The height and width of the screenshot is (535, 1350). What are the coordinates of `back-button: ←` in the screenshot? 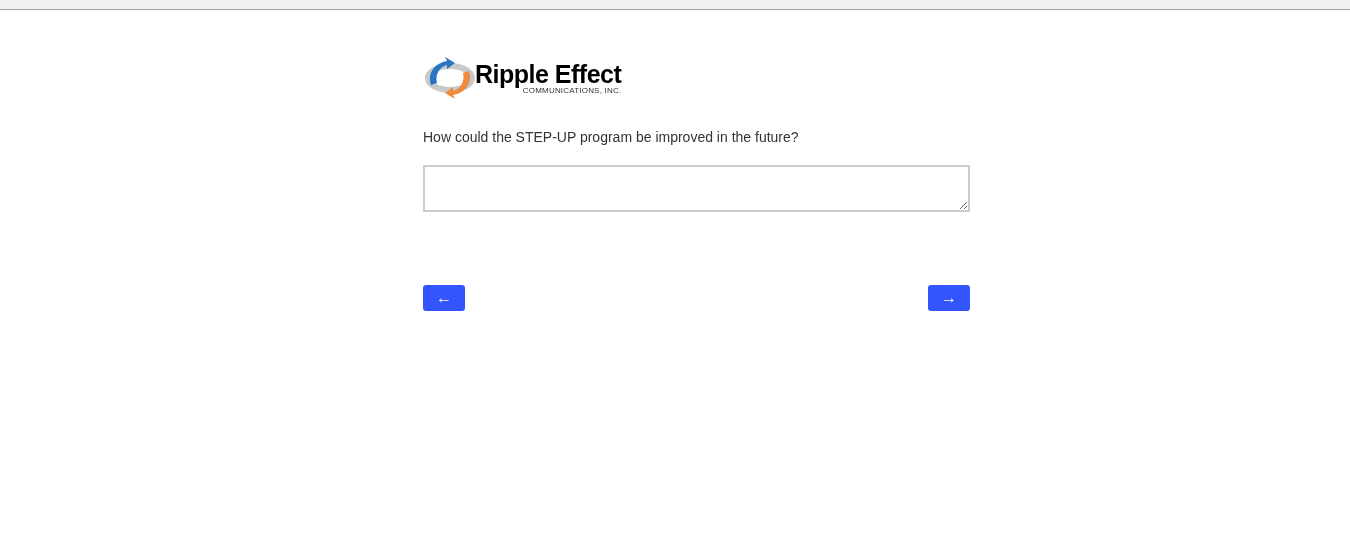 It's located at (444, 298).